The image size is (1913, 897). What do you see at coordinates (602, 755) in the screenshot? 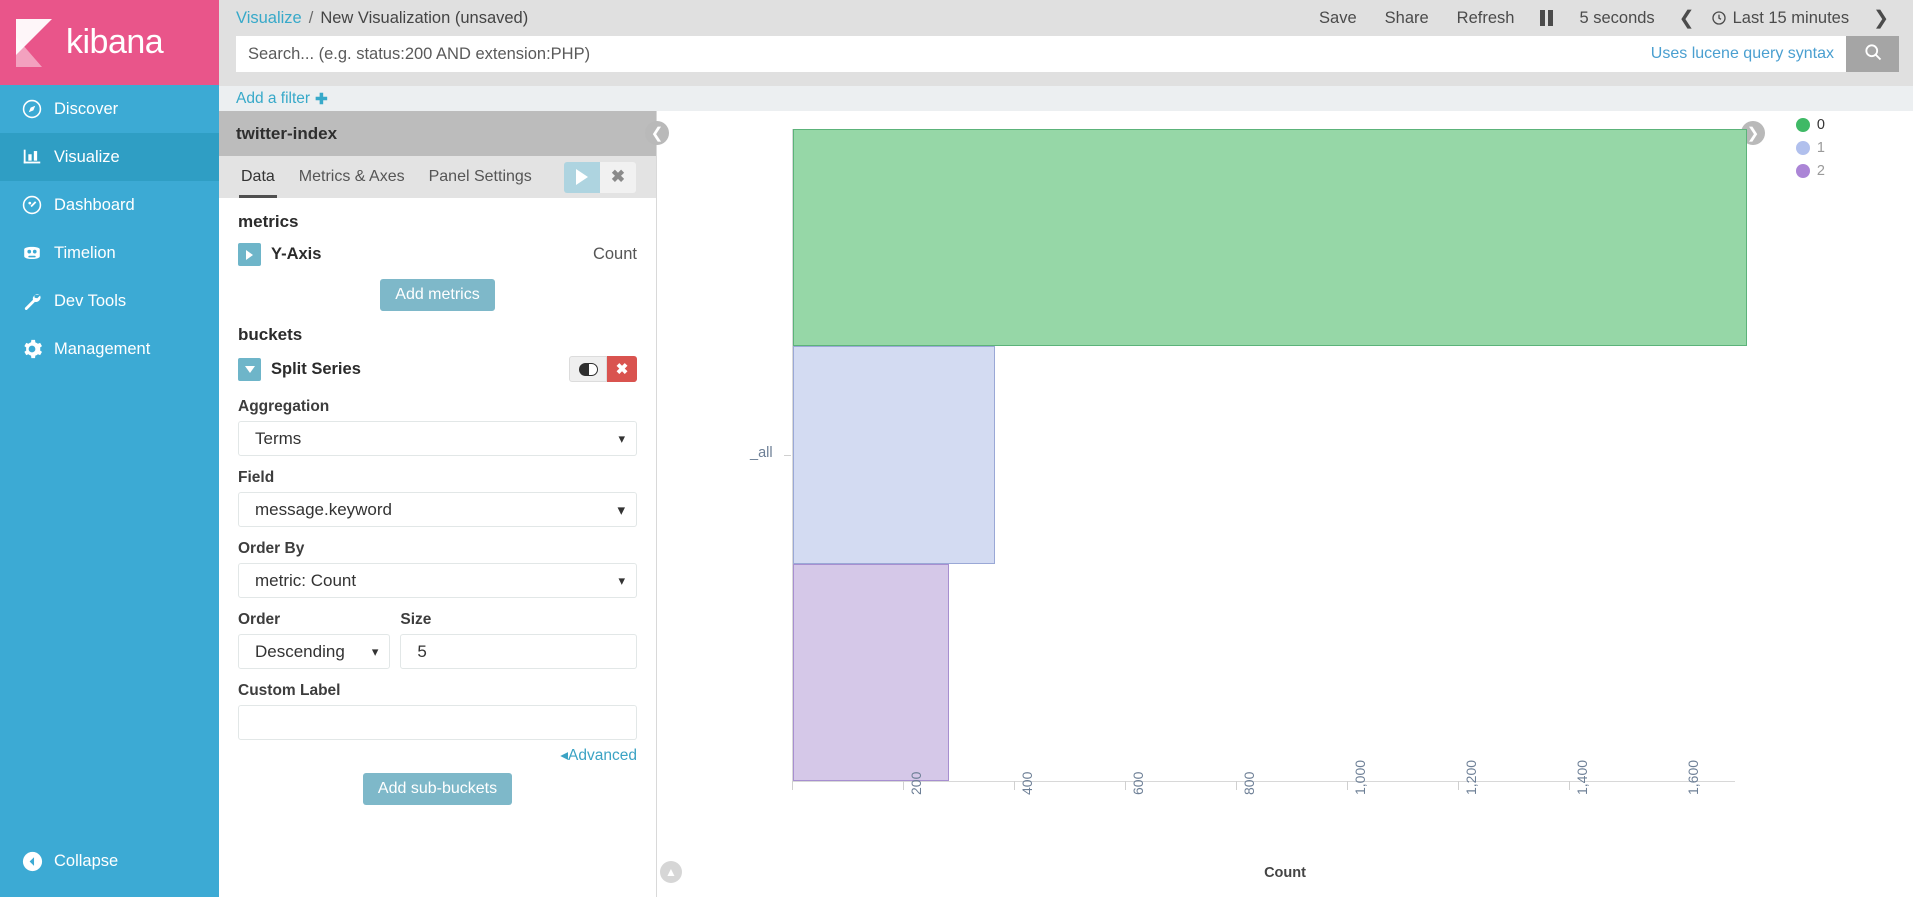
I see `advanced-label: Advanced` at bounding box center [602, 755].